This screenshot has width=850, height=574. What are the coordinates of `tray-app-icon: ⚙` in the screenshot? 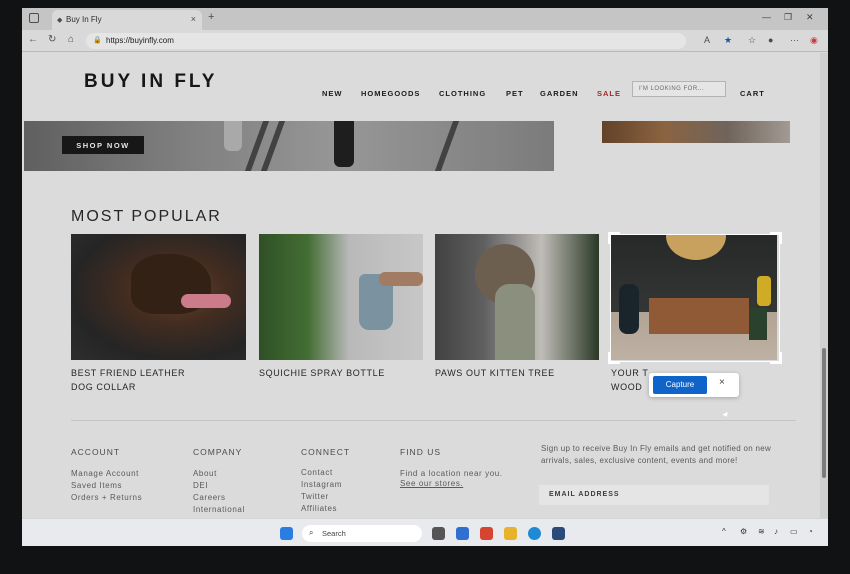 It's located at (743, 531).